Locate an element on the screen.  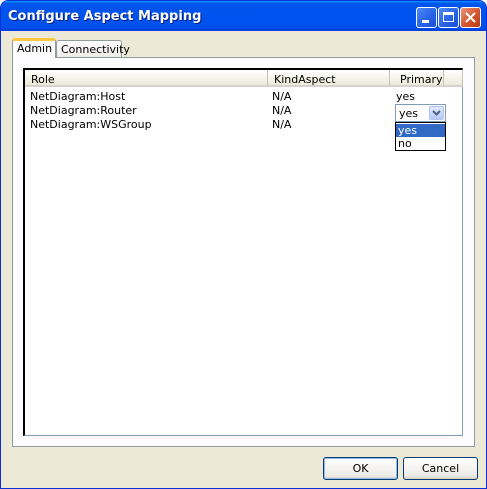
dropdown-option-no: no is located at coordinates (420, 143).